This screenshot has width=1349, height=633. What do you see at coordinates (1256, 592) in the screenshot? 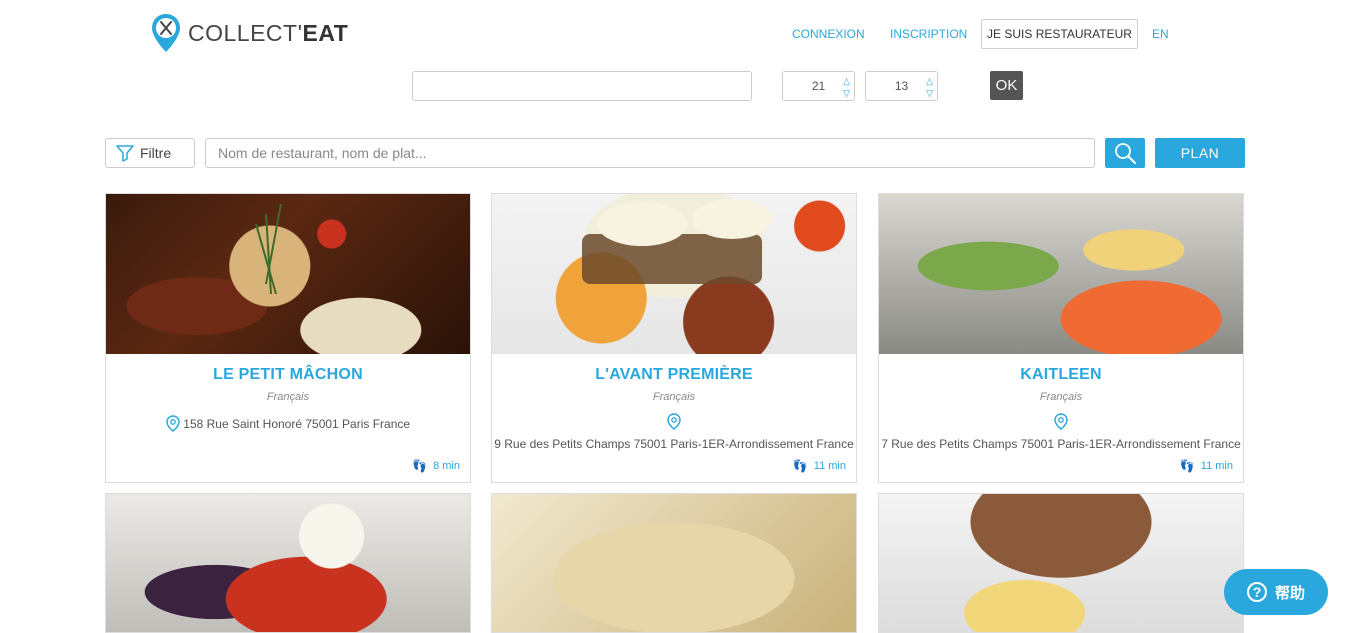
I see `question-icon: ?` at bounding box center [1256, 592].